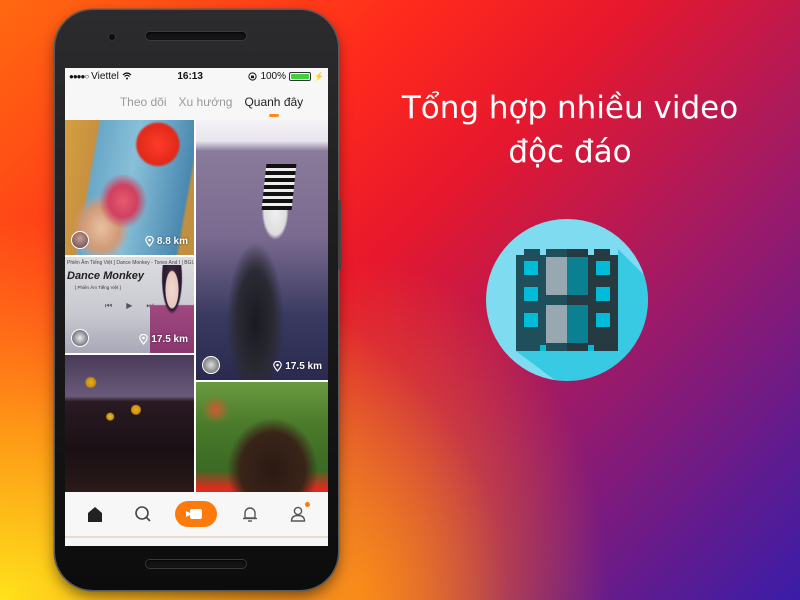  What do you see at coordinates (339, 235) in the screenshot?
I see `side-button` at bounding box center [339, 235].